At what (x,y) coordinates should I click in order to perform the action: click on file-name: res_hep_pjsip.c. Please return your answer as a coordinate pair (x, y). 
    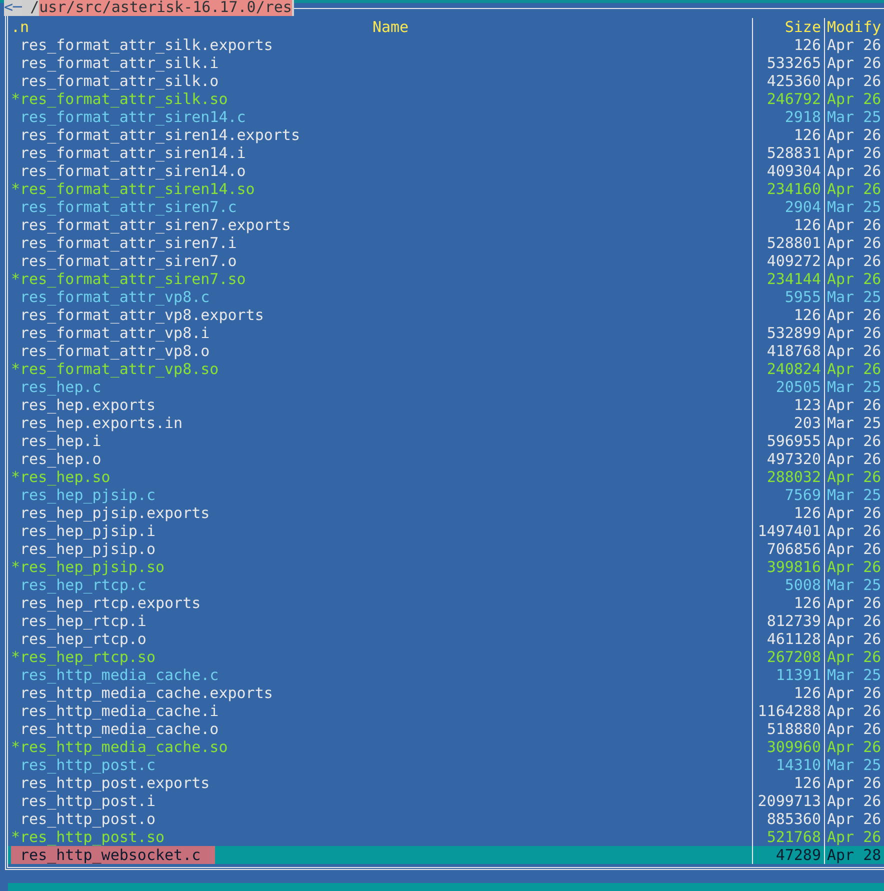
    Looking at the image, I should click on (87, 495).